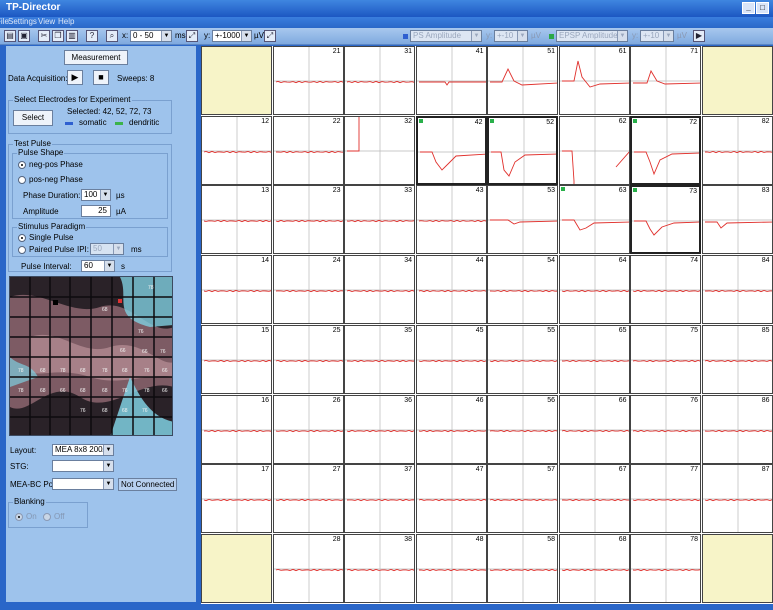  Describe the element at coordinates (511, 36) in the screenshot. I see `ps-y-range-select: +-10 ▼` at that location.